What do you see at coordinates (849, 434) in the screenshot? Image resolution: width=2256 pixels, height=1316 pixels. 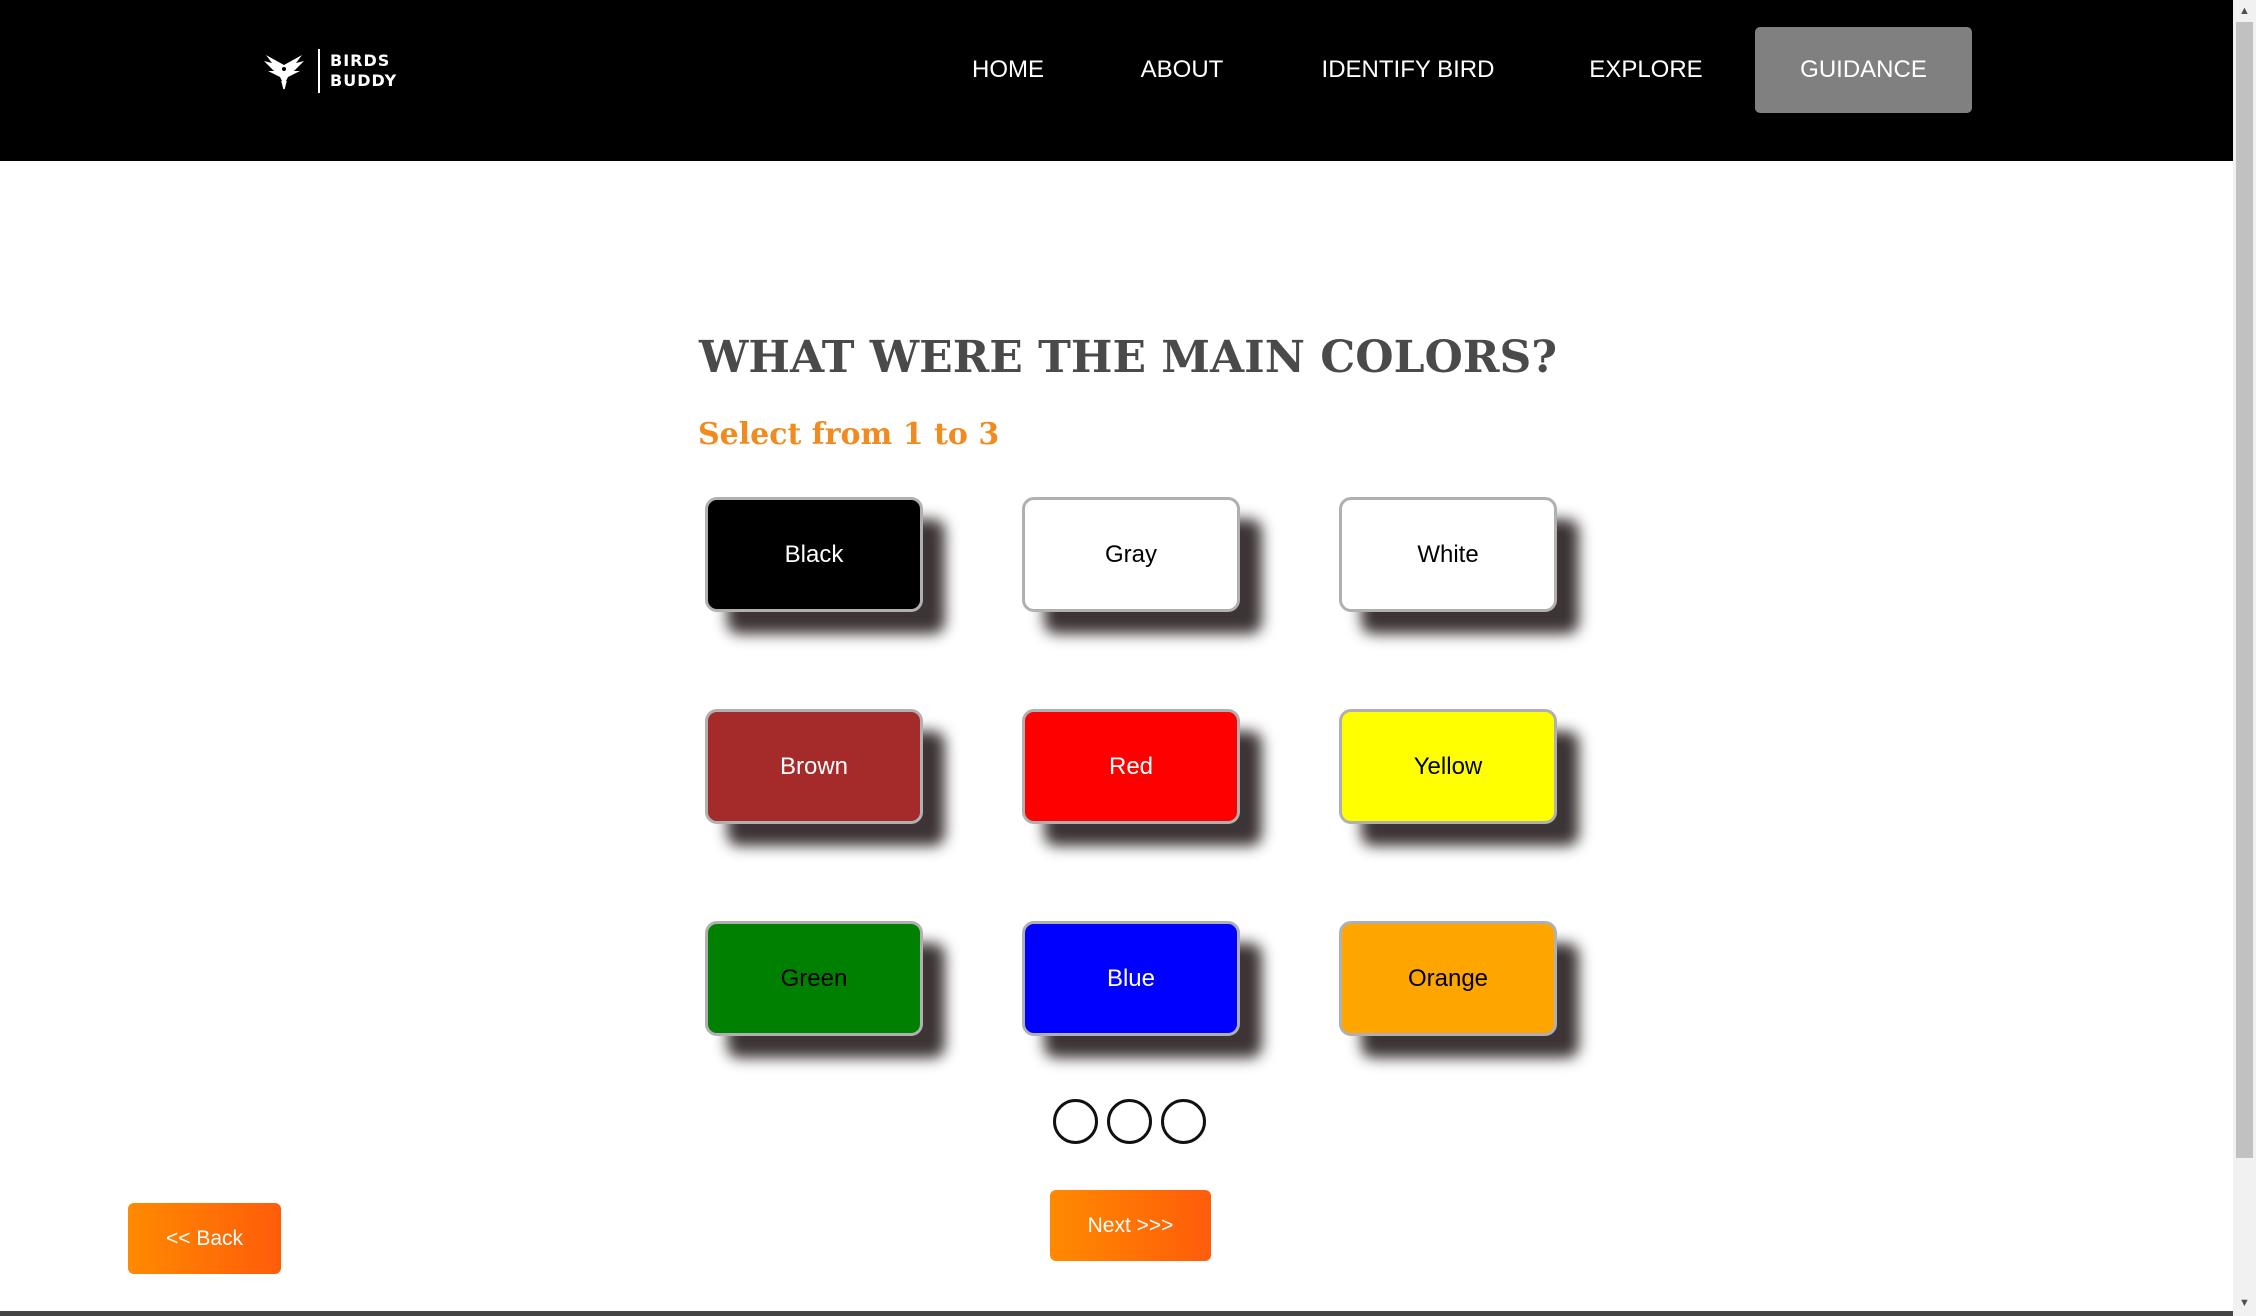 I see `selection-instruction: Select from 1 to 3` at bounding box center [849, 434].